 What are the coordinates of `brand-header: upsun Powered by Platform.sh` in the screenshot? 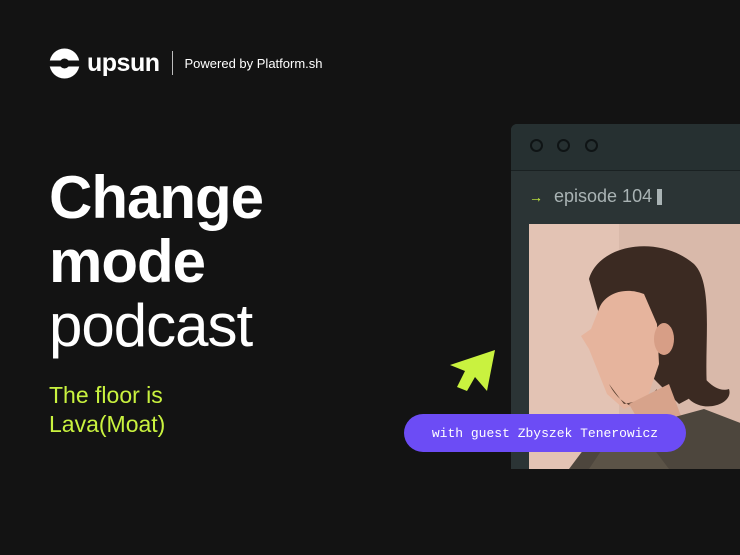 It's located at (186, 63).